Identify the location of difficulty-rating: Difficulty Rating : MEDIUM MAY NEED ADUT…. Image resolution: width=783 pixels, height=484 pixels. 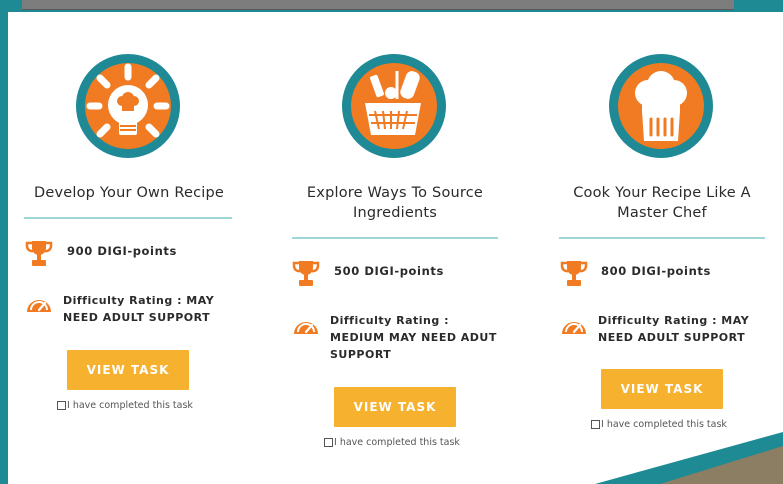
(413, 337).